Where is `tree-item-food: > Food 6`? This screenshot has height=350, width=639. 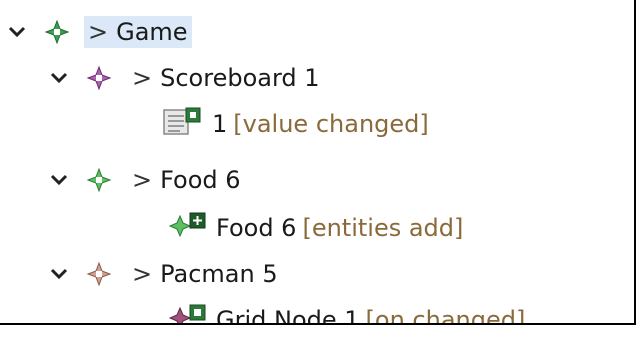
tree-item-food: > Food 6 is located at coordinates (144, 180).